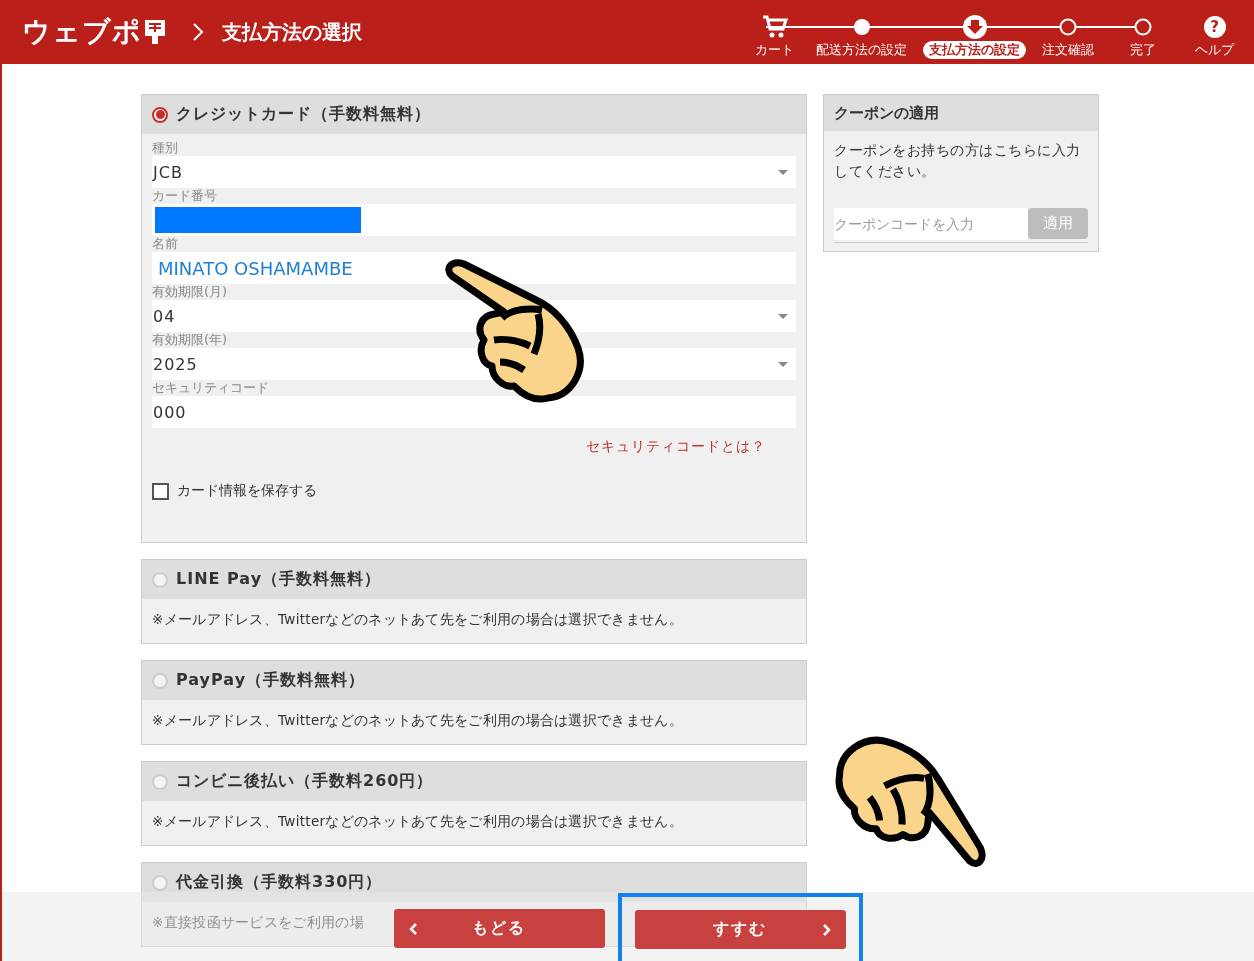  I want to click on payment-option-header: クレジットカード（手数料無料）, so click(474, 114).